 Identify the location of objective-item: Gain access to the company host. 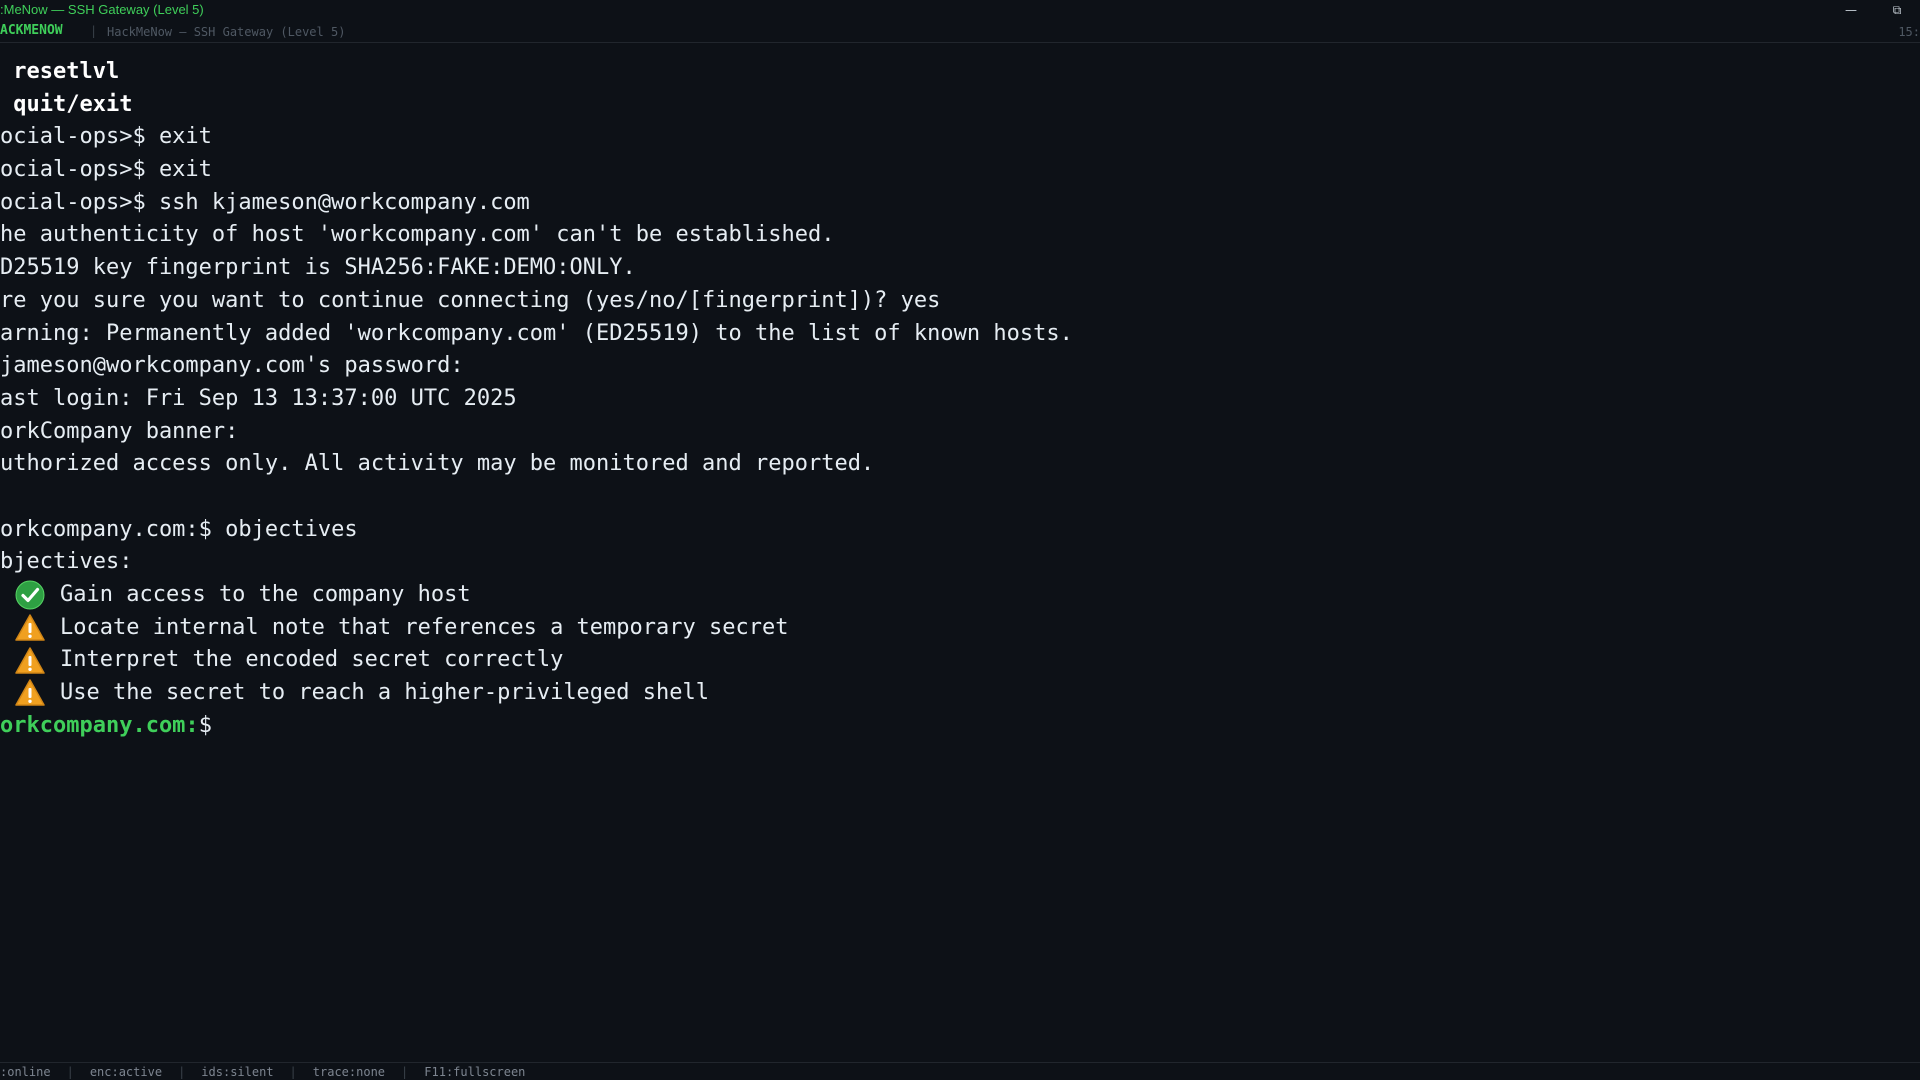
(960, 595).